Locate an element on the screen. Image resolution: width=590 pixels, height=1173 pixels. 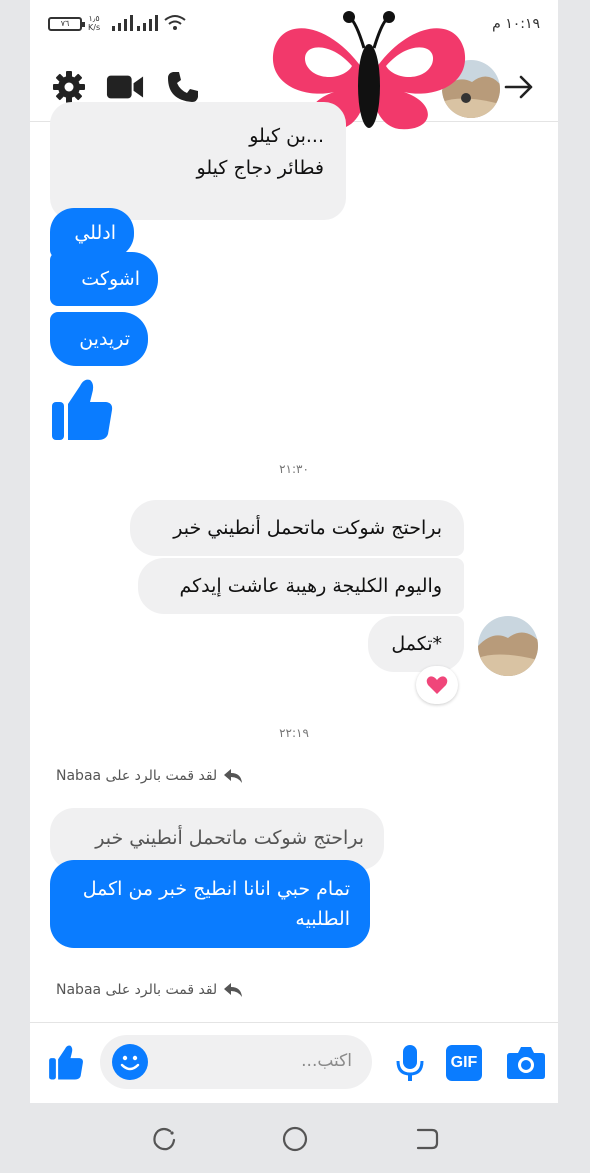
sent-message: تريدين is located at coordinates (99, 339).